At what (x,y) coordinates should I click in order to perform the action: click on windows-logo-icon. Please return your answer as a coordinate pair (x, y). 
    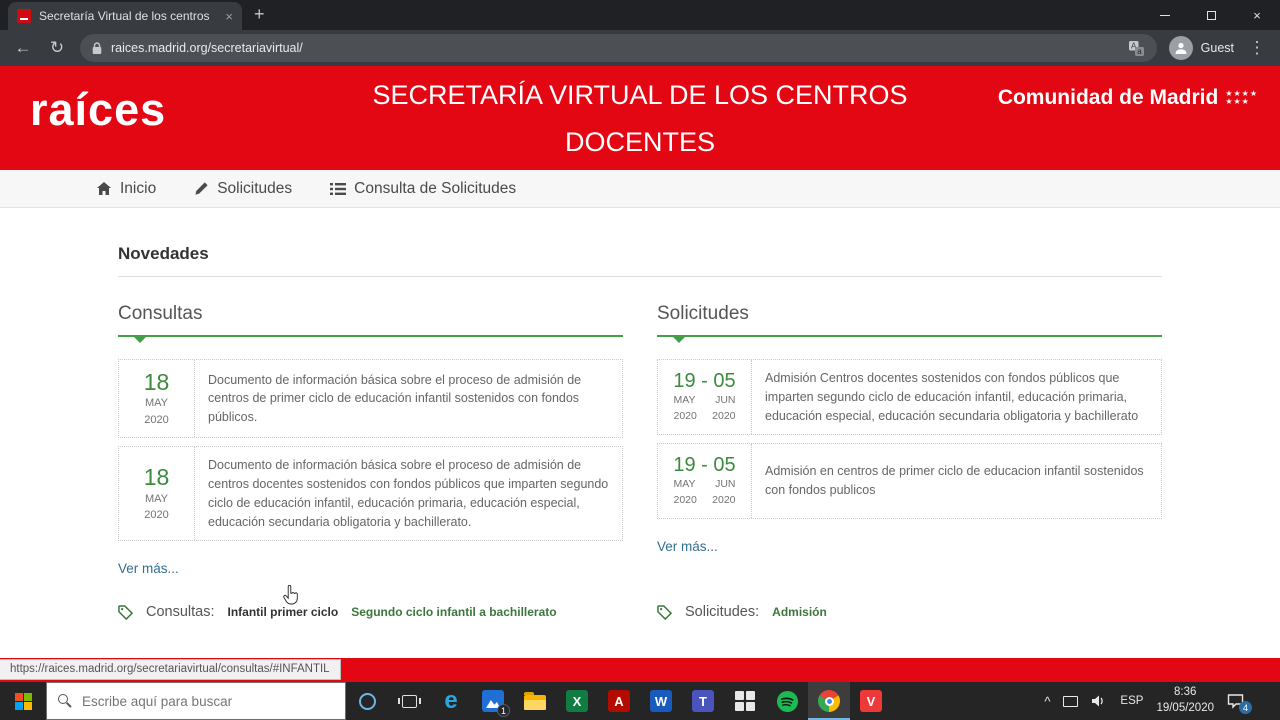
    Looking at the image, I should click on (23, 701).